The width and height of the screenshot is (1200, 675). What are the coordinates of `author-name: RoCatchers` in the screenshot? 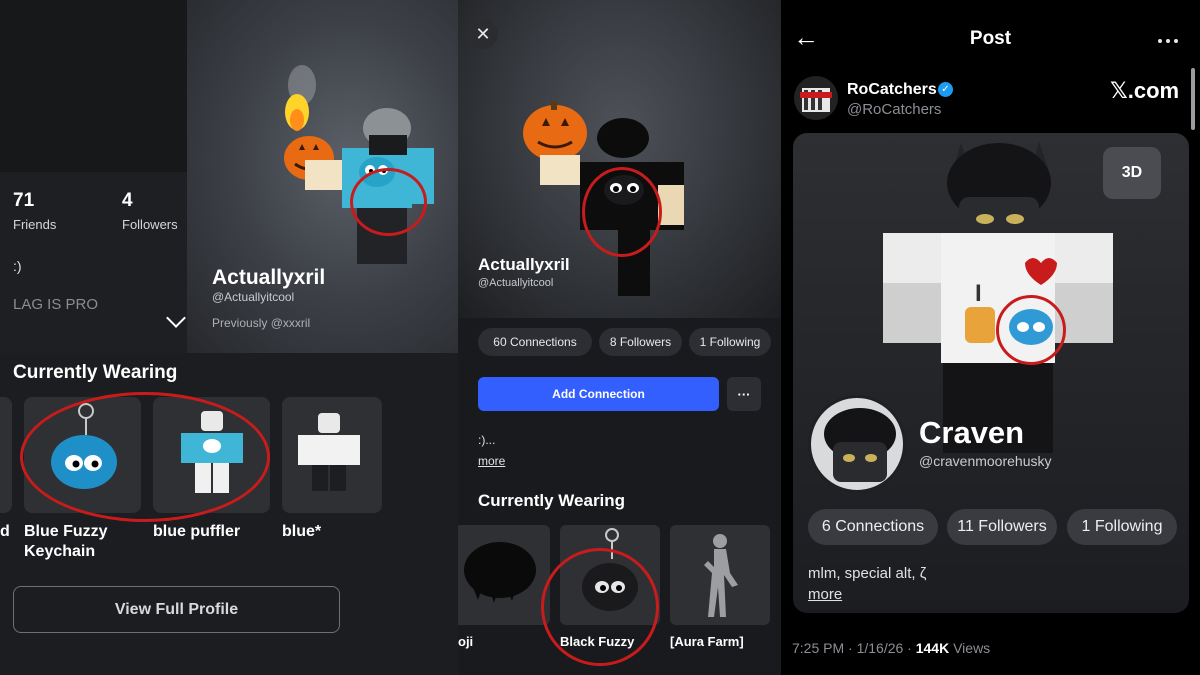 It's located at (892, 90).